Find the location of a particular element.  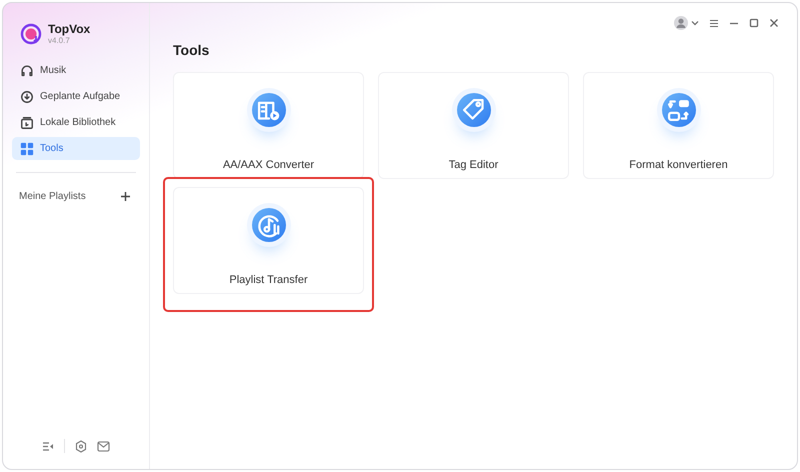

tool-card: Playlist Transfer is located at coordinates (268, 240).